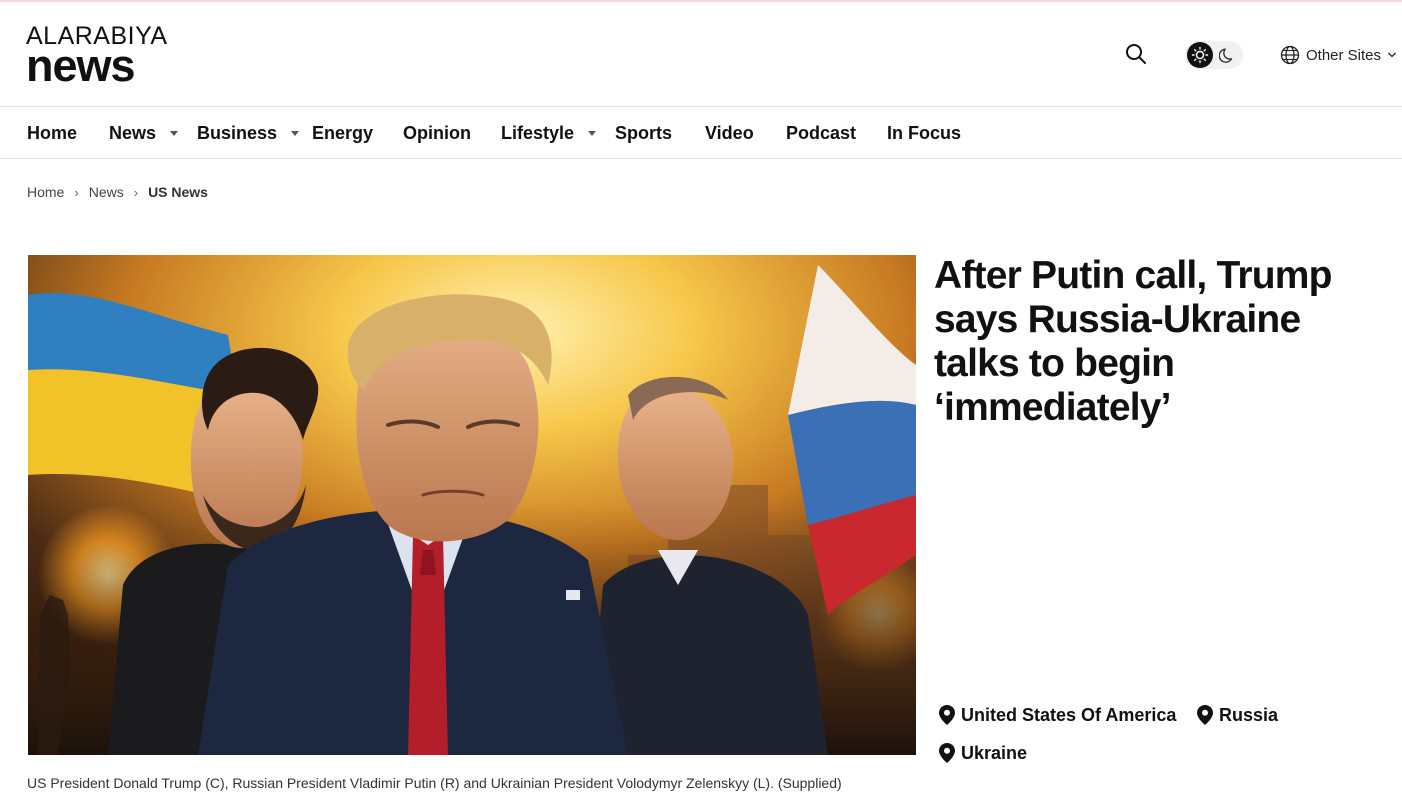 This screenshot has width=1402, height=802. I want to click on nav-item-home: Home, so click(52, 133).